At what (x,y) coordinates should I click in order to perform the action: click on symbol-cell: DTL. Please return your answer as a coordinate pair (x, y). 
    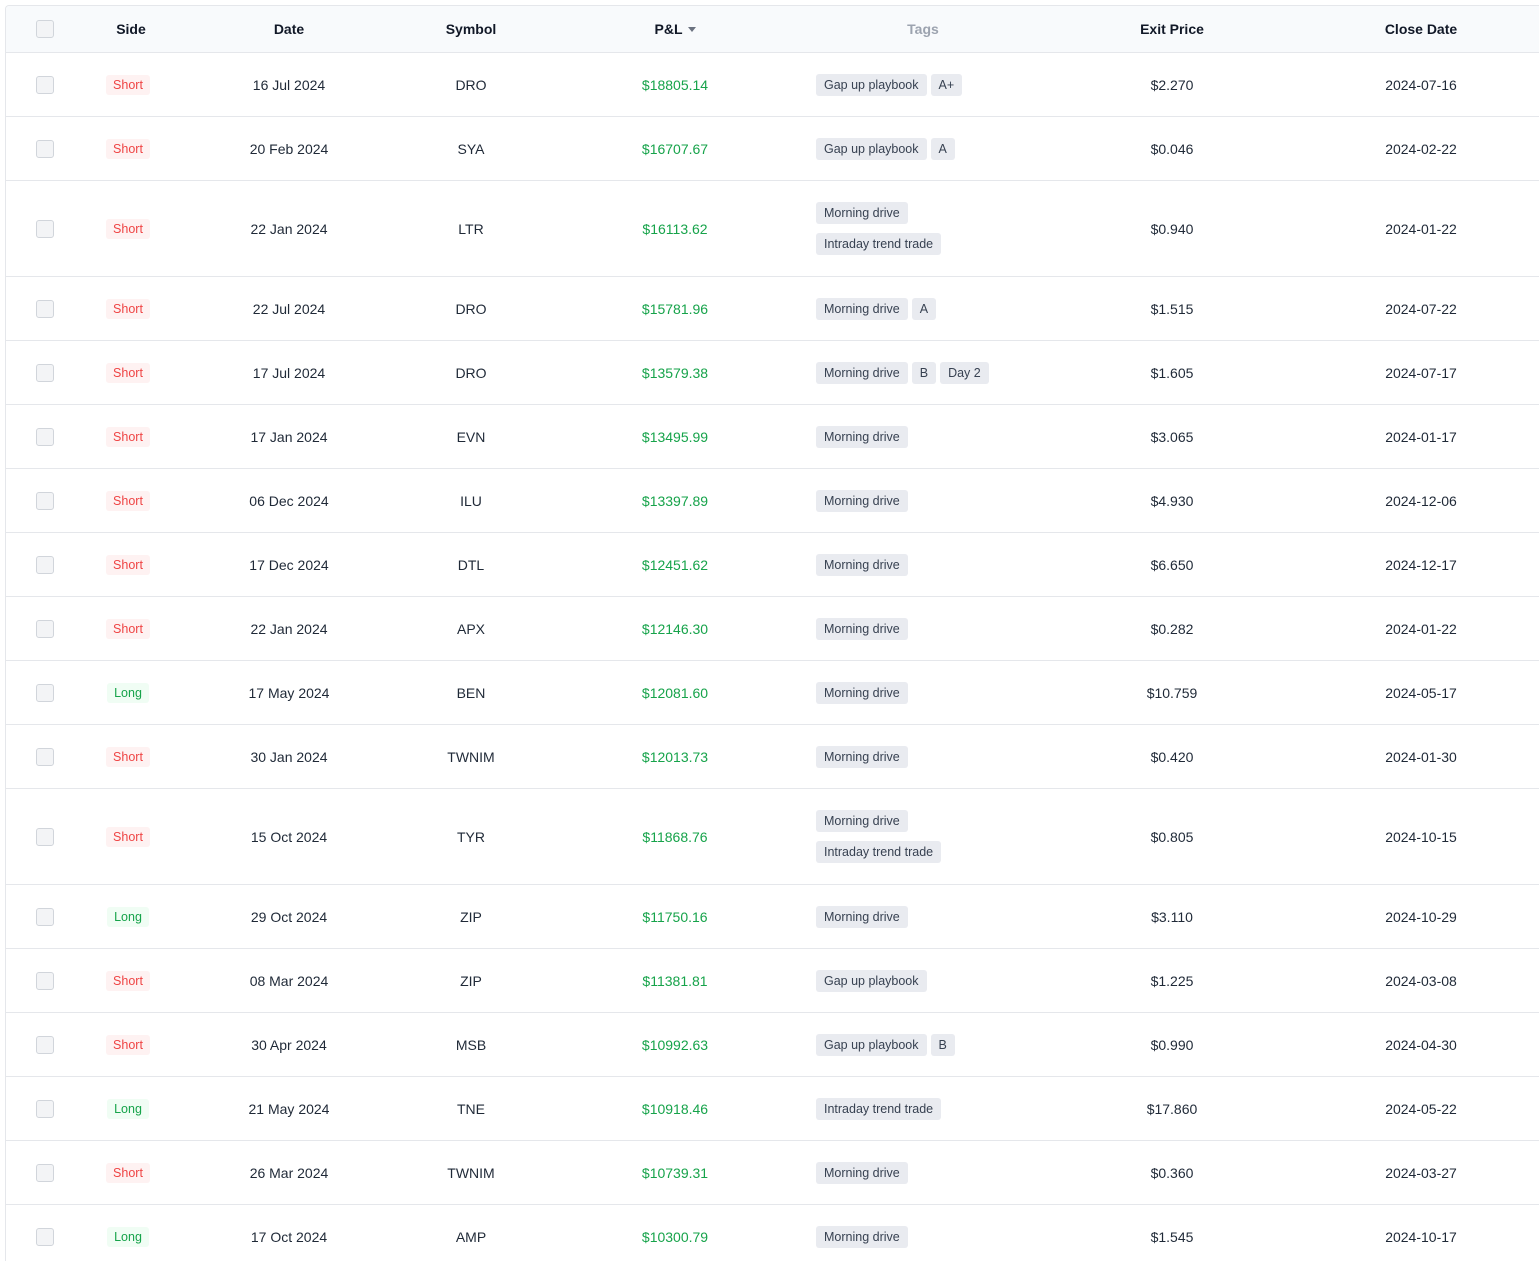
    Looking at the image, I should click on (471, 564).